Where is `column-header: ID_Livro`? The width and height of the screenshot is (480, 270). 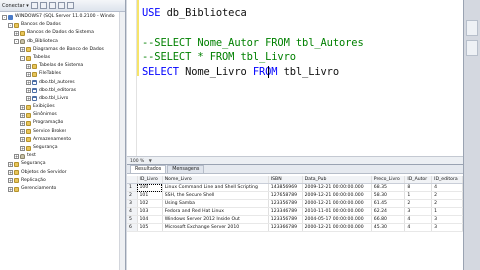 column-header: ID_Livro is located at coordinates (150, 180).